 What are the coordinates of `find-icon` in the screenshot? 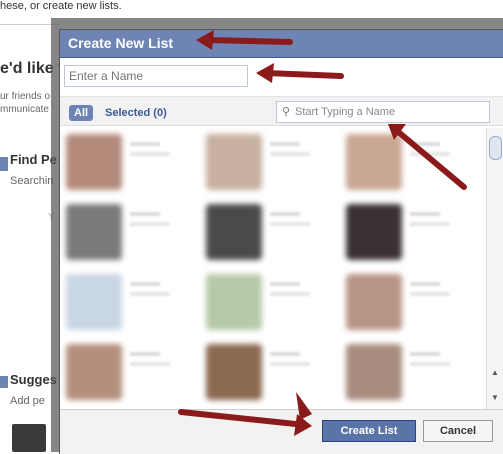 It's located at (4, 164).